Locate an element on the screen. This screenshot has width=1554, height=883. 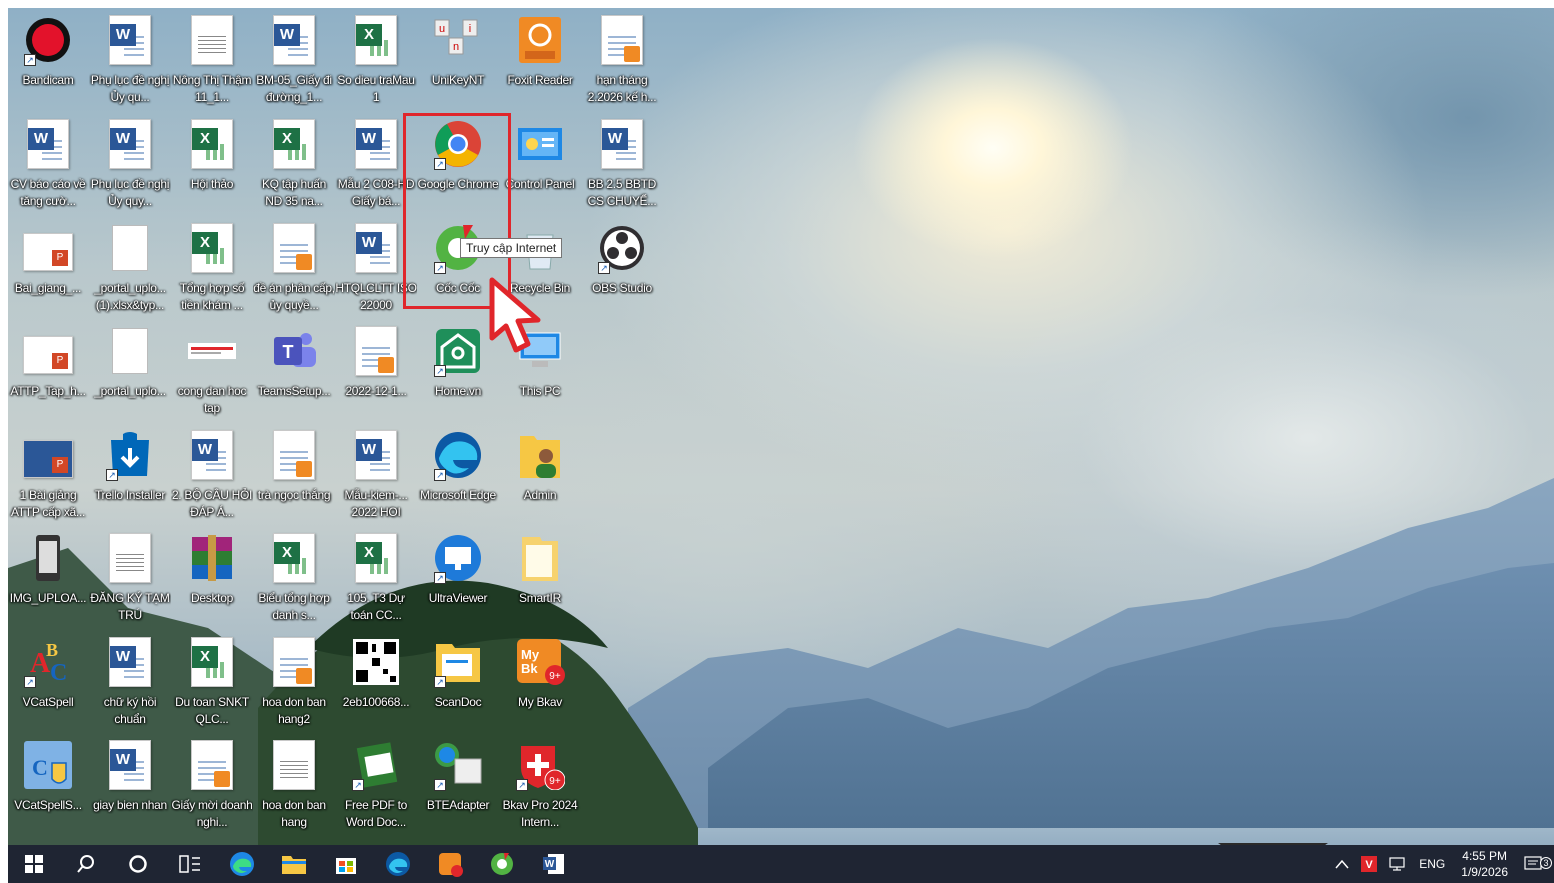
desktop-icon: Wchữ ký hồi chuẩn is located at coordinates (130, 682).